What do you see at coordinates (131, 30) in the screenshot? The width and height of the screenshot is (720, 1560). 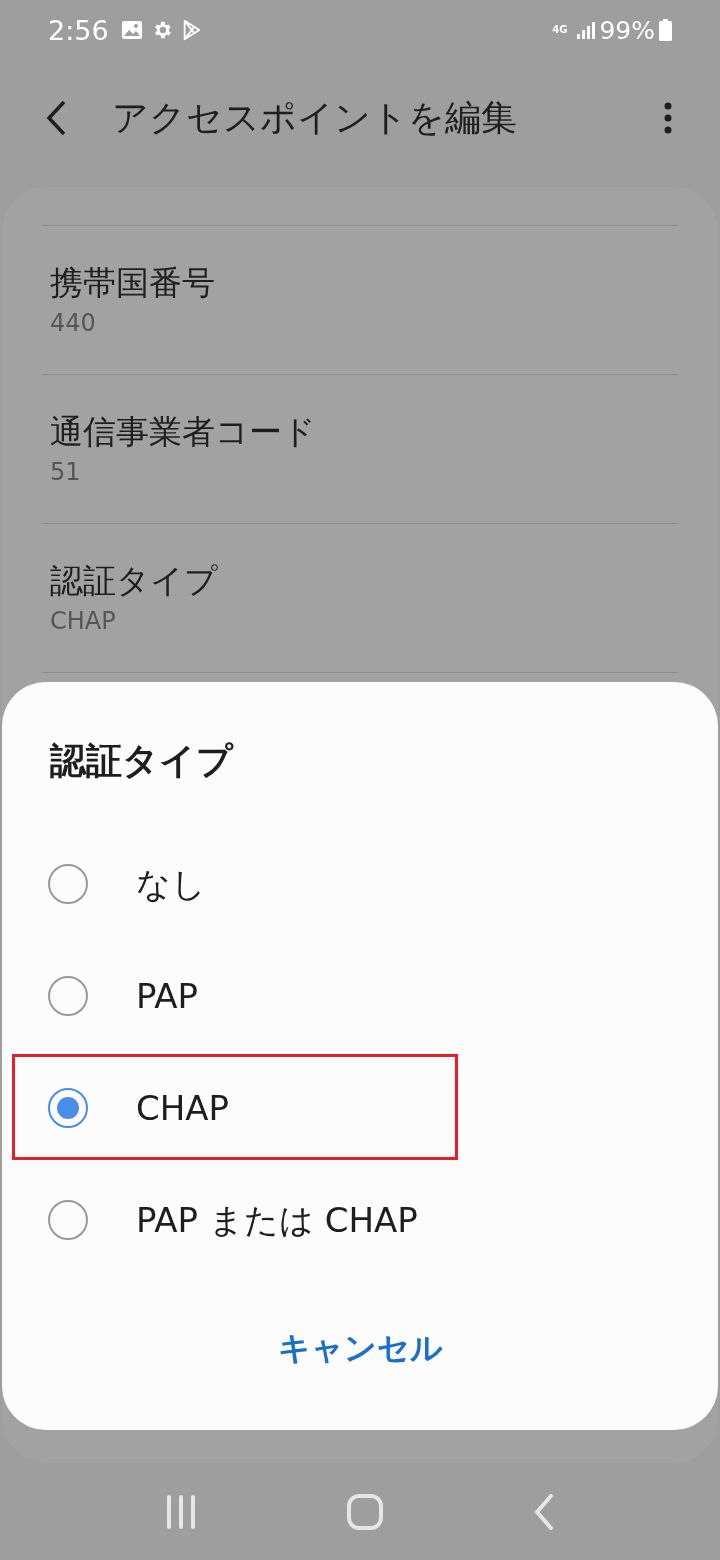 I see `image-icon` at bounding box center [131, 30].